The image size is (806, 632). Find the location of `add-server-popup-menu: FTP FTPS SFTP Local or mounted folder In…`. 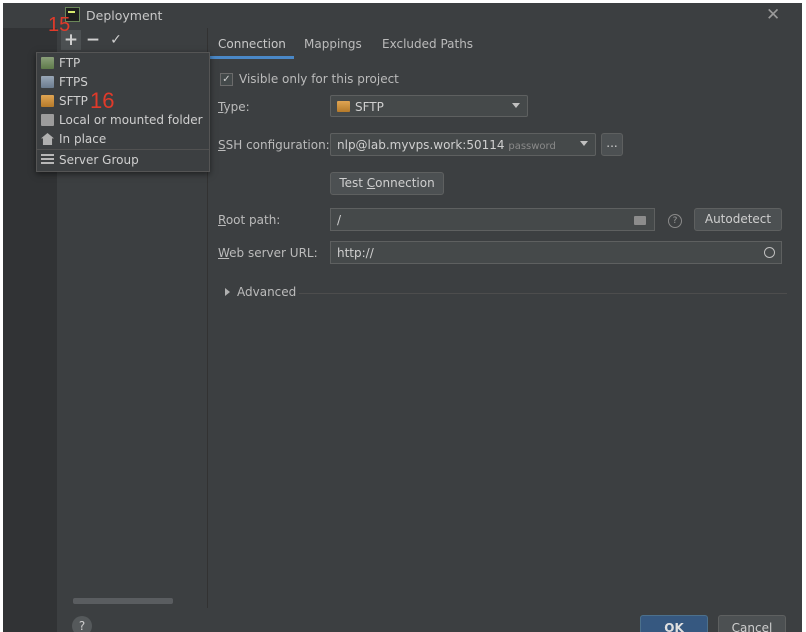

add-server-popup-menu: FTP FTPS SFTP Local or mounted folder In… is located at coordinates (123, 112).